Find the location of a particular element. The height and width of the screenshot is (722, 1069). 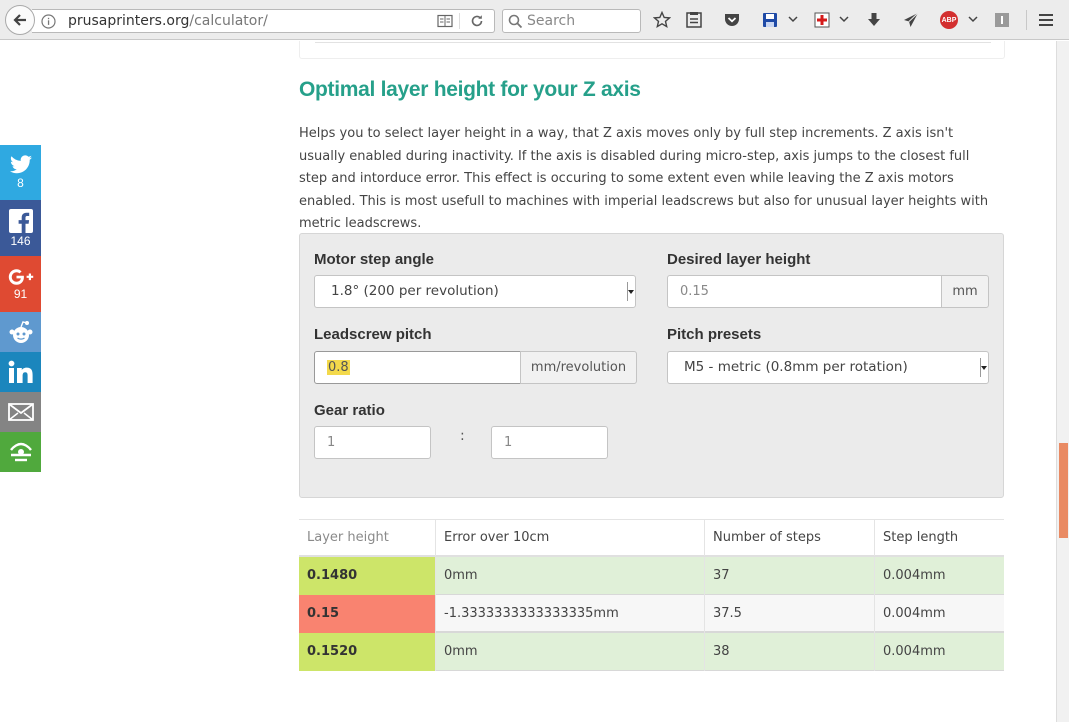

scrollbar-thumb is located at coordinates (1063, 490).